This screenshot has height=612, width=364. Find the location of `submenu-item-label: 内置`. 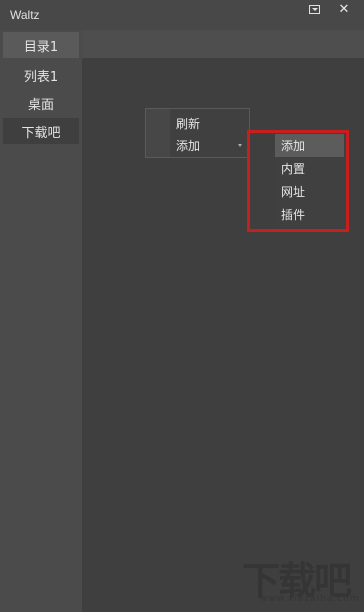

submenu-item-label: 内置 is located at coordinates (293, 169).